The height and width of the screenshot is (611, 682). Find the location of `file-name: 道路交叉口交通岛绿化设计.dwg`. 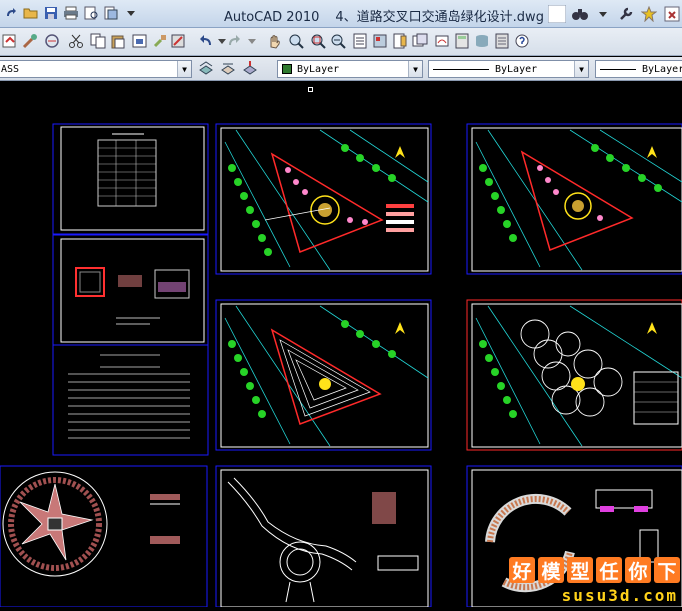

file-name: 道路交叉口交通岛绿化设计.dwg is located at coordinates (450, 17).